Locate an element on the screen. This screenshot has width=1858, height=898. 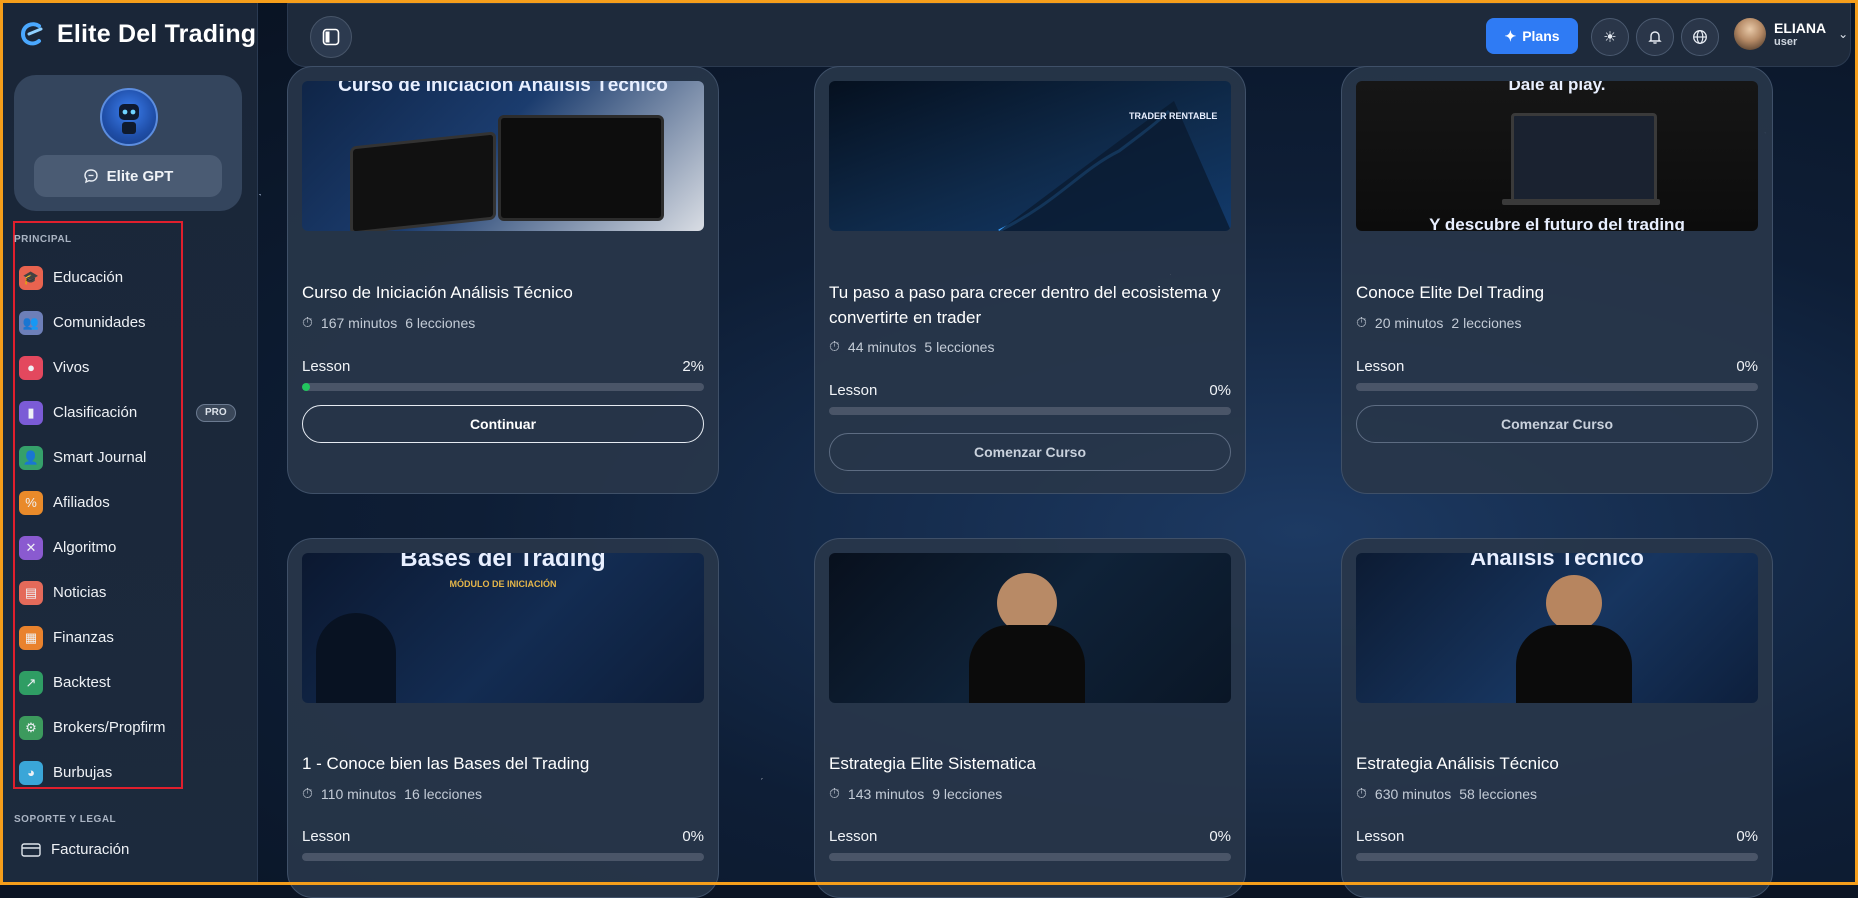
sidebar-item-algoritmo: ✕ Algoritmo is located at coordinates (131, 547).